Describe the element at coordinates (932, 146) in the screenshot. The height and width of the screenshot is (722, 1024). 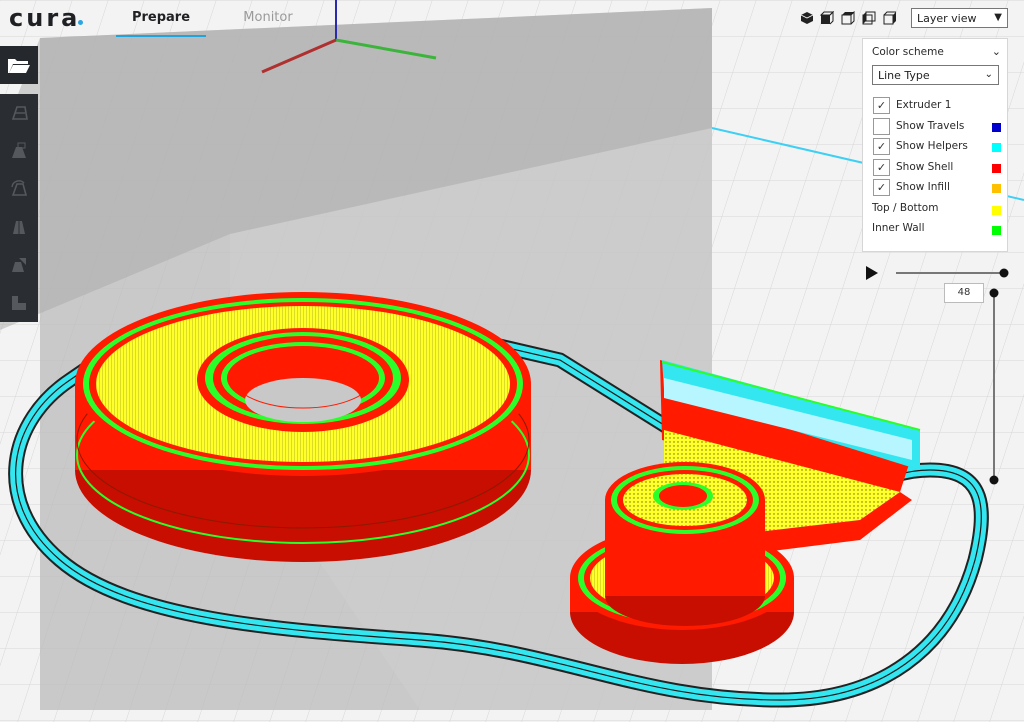
I see `option-label: Show Helpers` at that location.